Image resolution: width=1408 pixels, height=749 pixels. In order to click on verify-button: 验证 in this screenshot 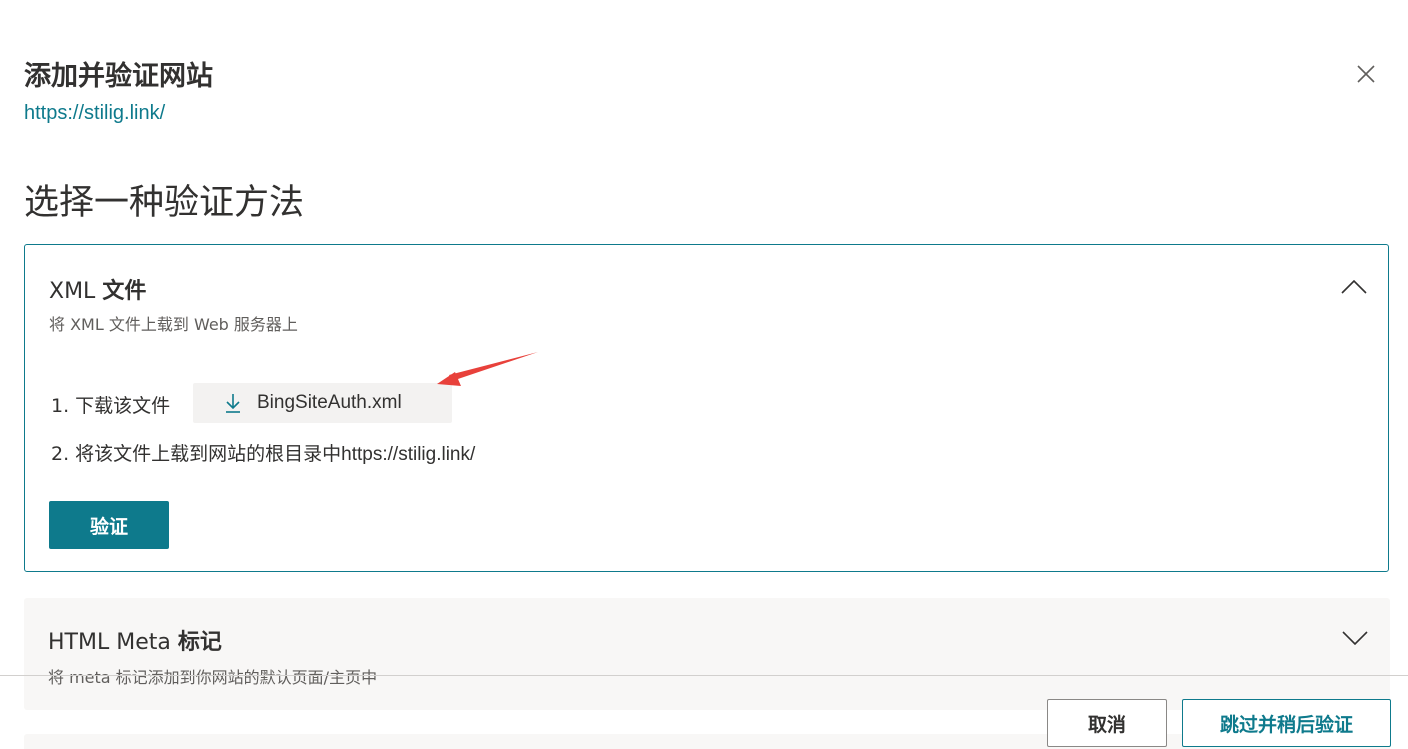, I will do `click(109, 525)`.